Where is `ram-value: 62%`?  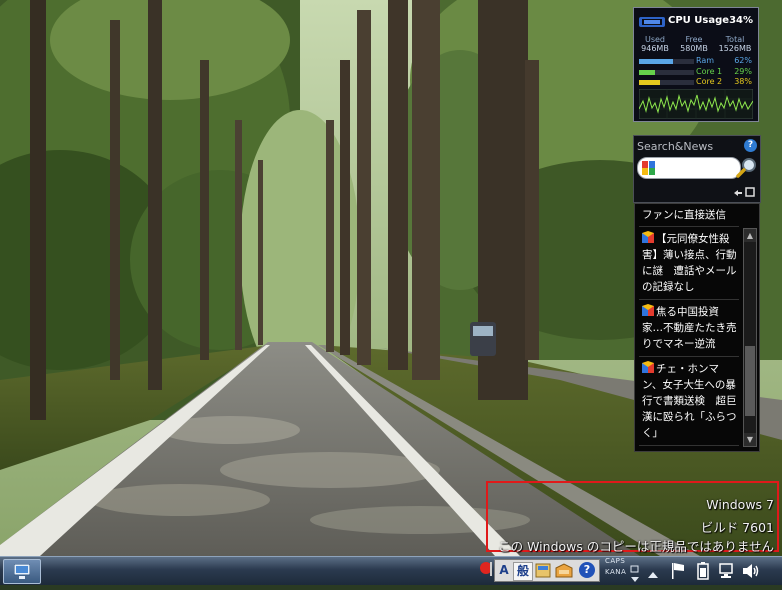 ram-value: 62% is located at coordinates (743, 60).